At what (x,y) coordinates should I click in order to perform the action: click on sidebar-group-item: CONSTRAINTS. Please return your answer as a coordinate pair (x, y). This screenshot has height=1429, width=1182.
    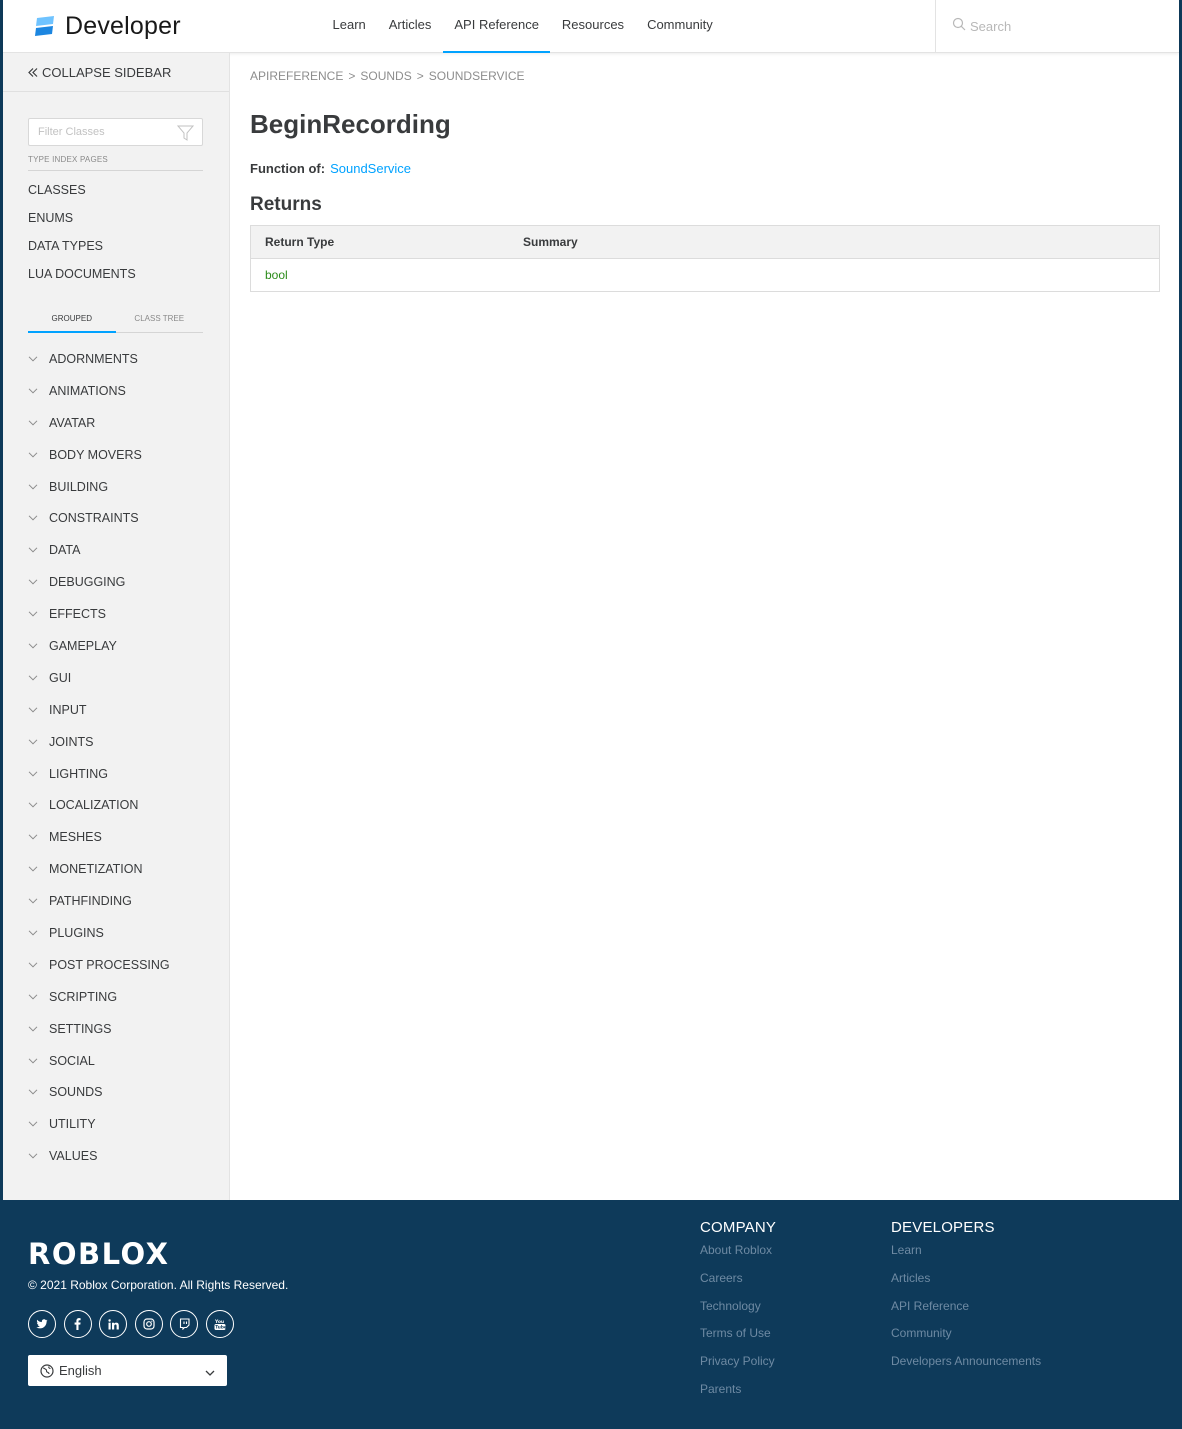
    Looking at the image, I should click on (99, 518).